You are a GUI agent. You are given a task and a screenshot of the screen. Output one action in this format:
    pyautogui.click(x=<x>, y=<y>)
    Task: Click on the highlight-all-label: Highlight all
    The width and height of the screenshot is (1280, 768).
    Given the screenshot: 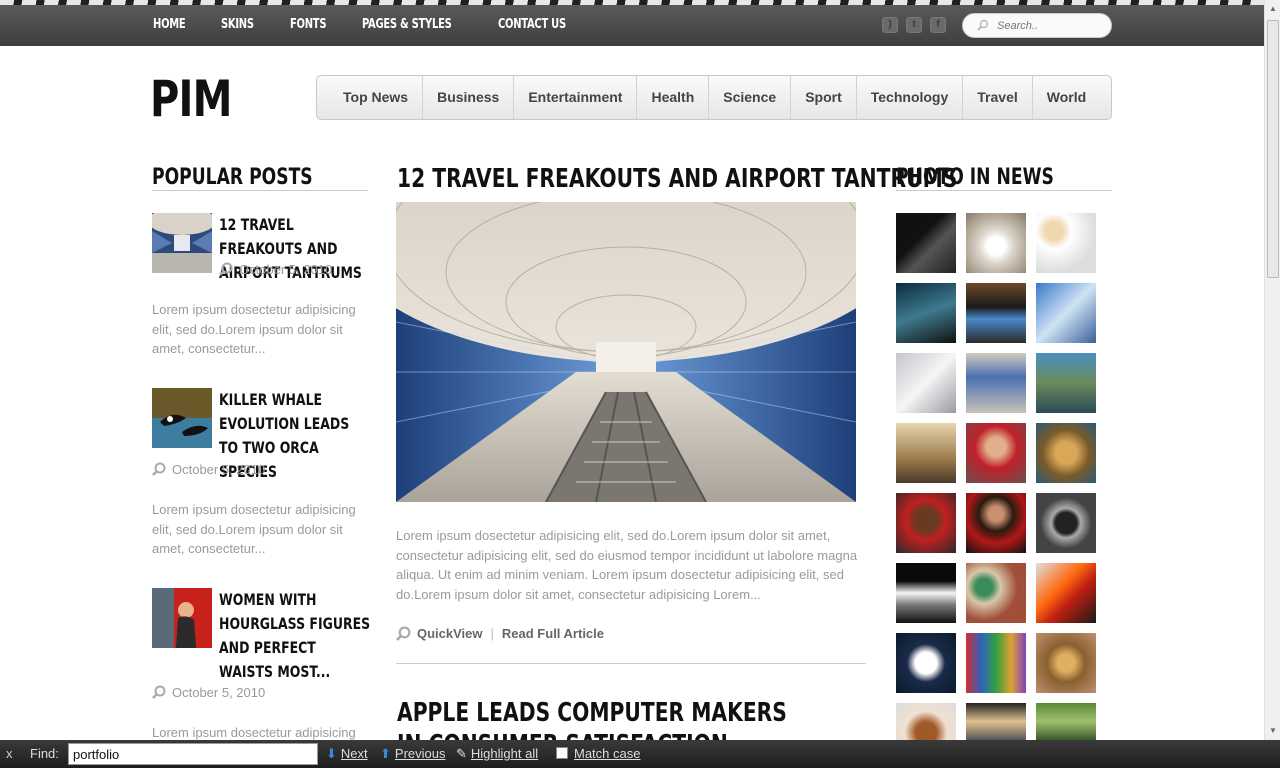 What is the action you would take?
    pyautogui.click(x=504, y=753)
    